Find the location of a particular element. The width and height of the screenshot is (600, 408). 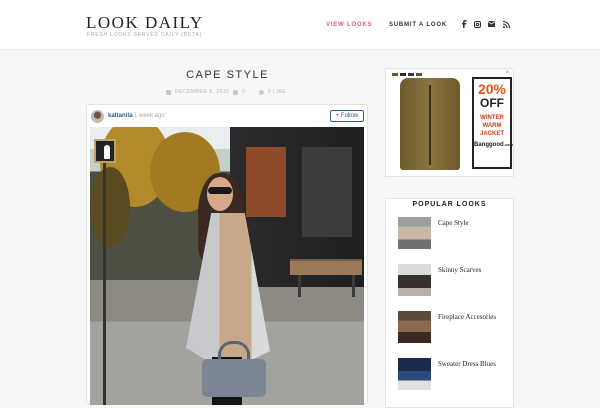

popular-look-title: Fireplace Accesories is located at coordinates (467, 317).